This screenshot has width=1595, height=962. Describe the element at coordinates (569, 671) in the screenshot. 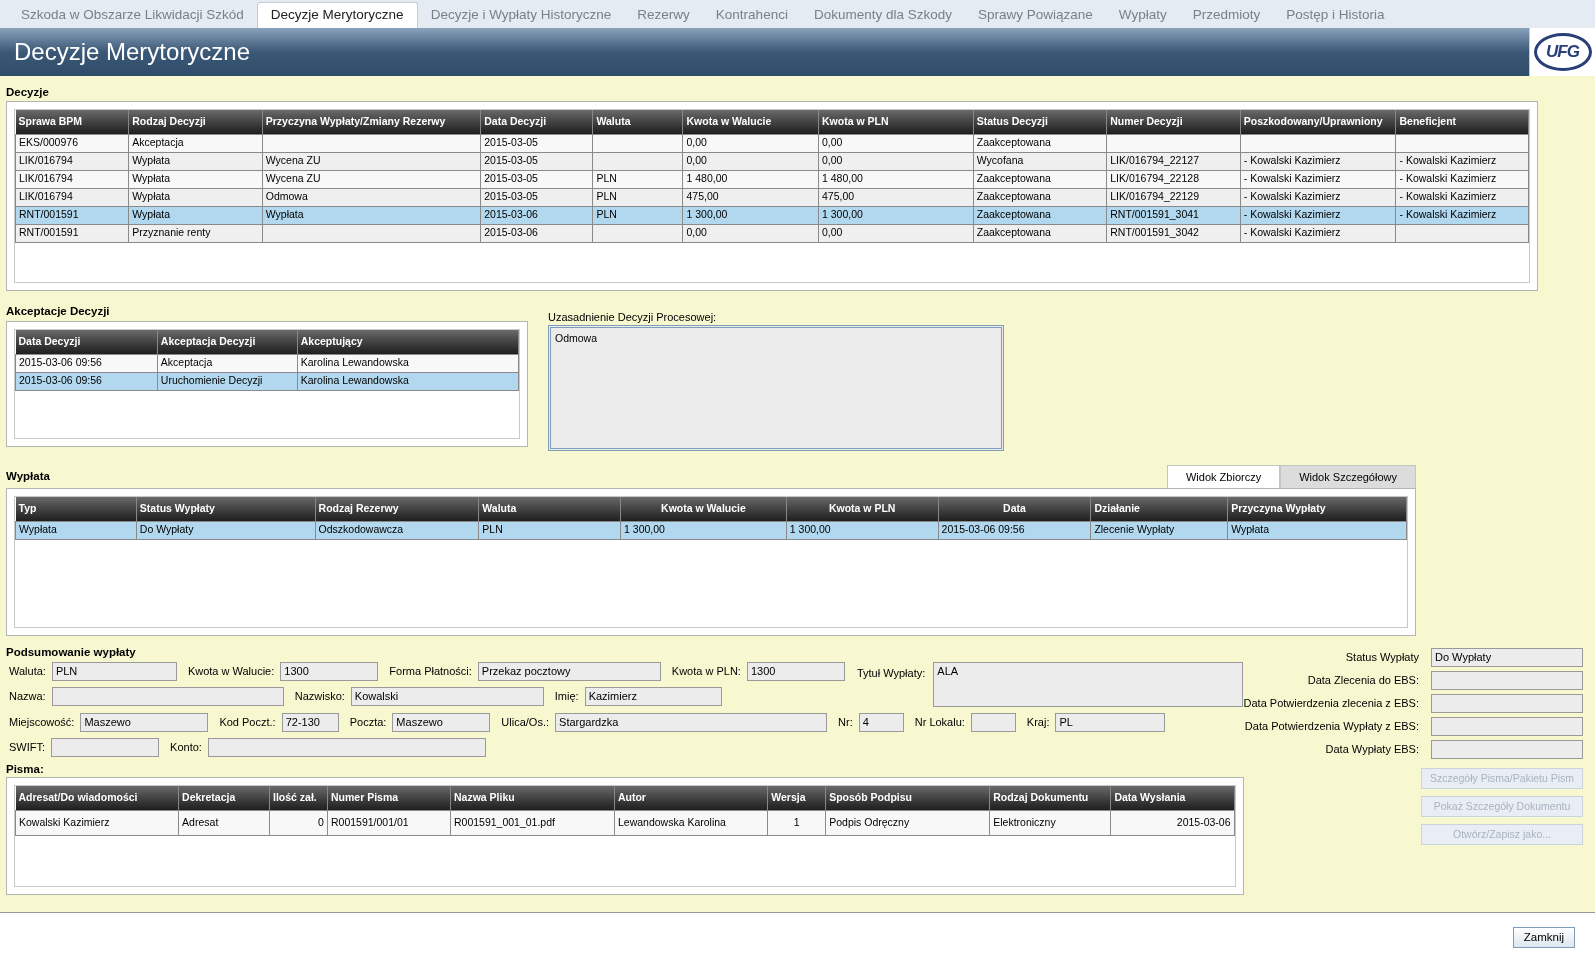

I see `input-field: Przekaz pocztowy` at that location.